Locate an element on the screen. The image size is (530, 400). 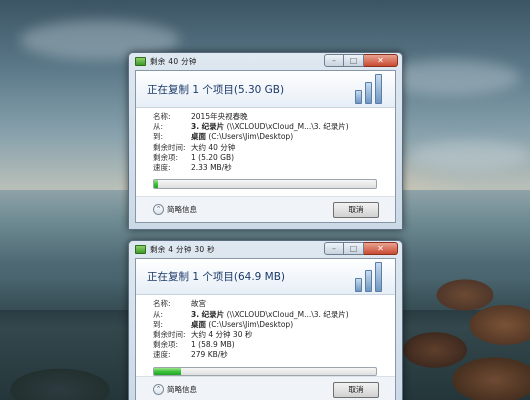
title-bar: 剩余 40 分钟 – □ ✕ is located at coordinates (266, 61).